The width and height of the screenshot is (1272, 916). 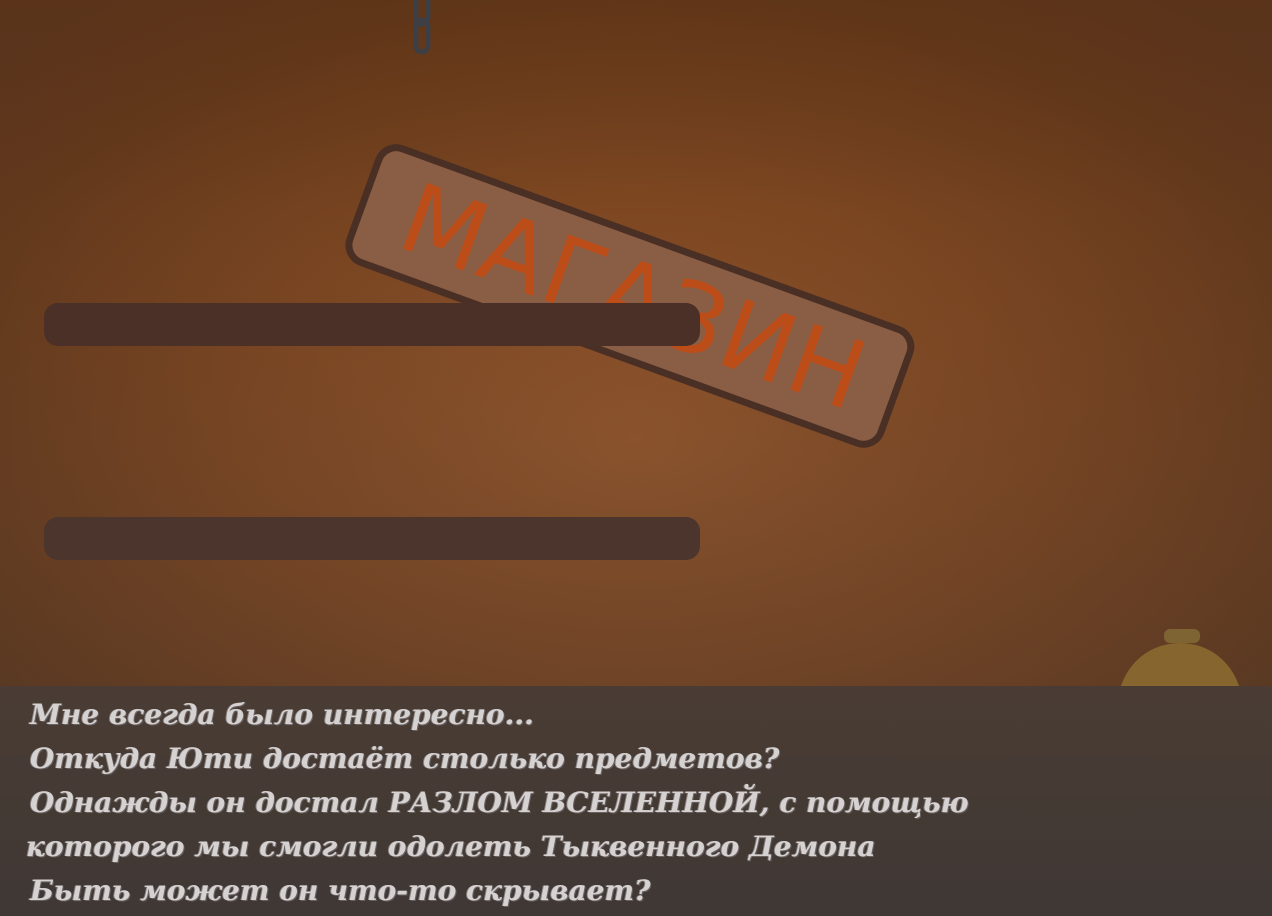 What do you see at coordinates (633, 297) in the screenshot?
I see `shop-sign-title: МАГАЗИН` at bounding box center [633, 297].